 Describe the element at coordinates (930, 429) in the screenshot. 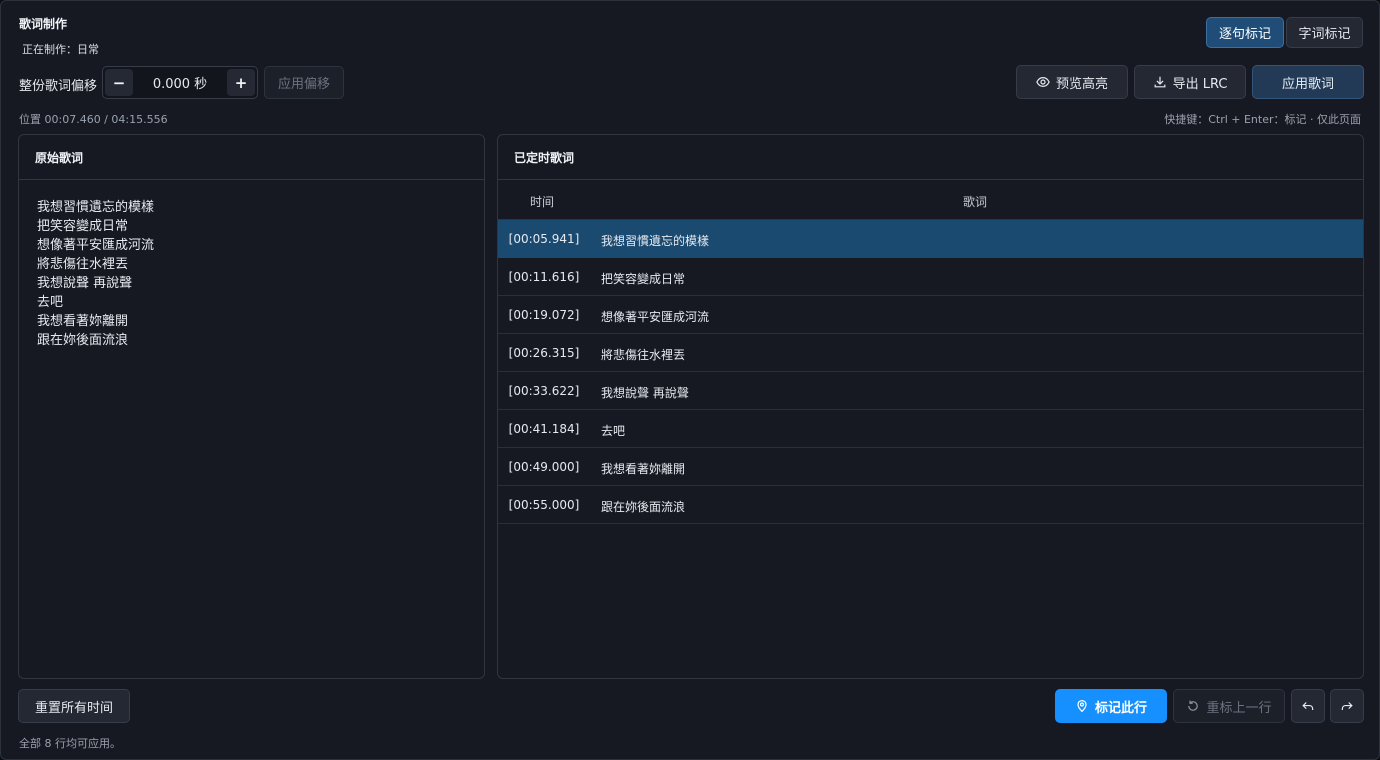

I see `table-row: [00:41.184] 去吧` at that location.